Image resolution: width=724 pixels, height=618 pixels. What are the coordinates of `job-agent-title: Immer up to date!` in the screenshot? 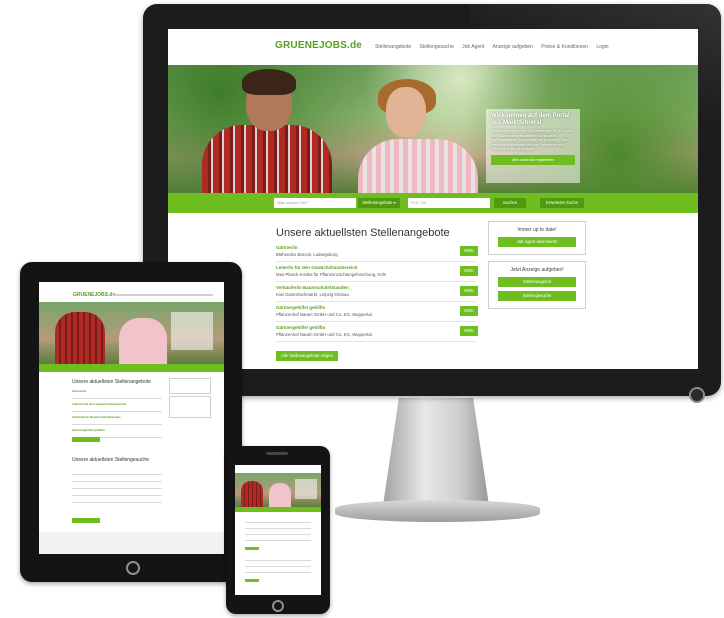 It's located at (537, 230).